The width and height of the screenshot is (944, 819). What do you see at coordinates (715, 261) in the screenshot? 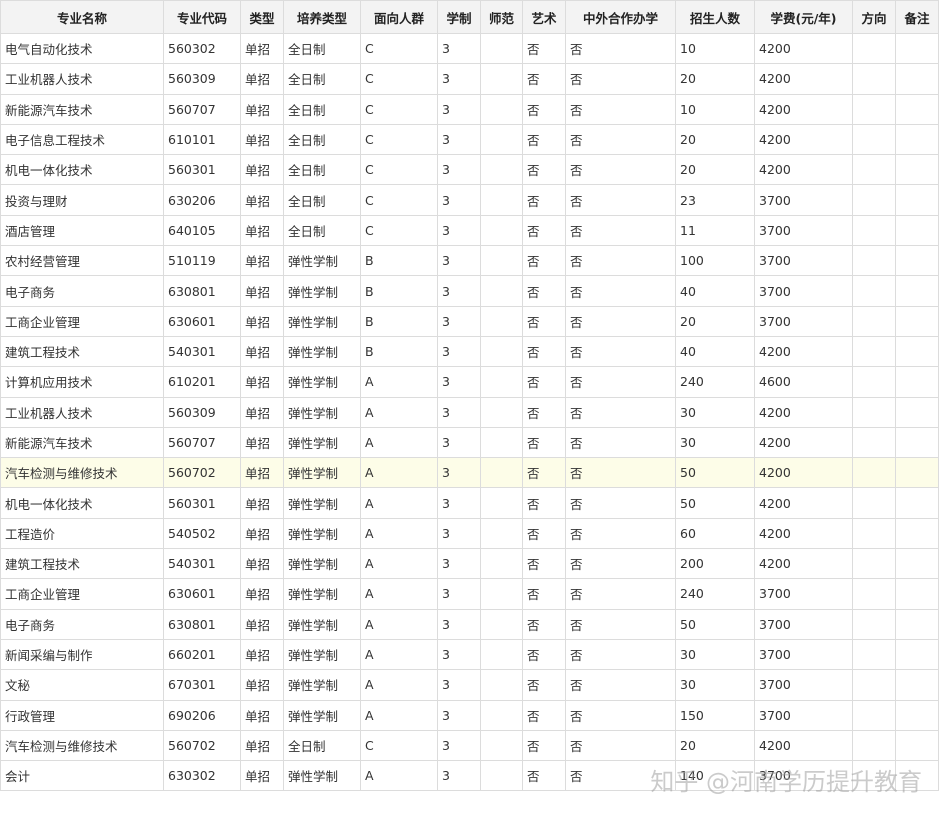
I see `table-cell: 100` at bounding box center [715, 261].